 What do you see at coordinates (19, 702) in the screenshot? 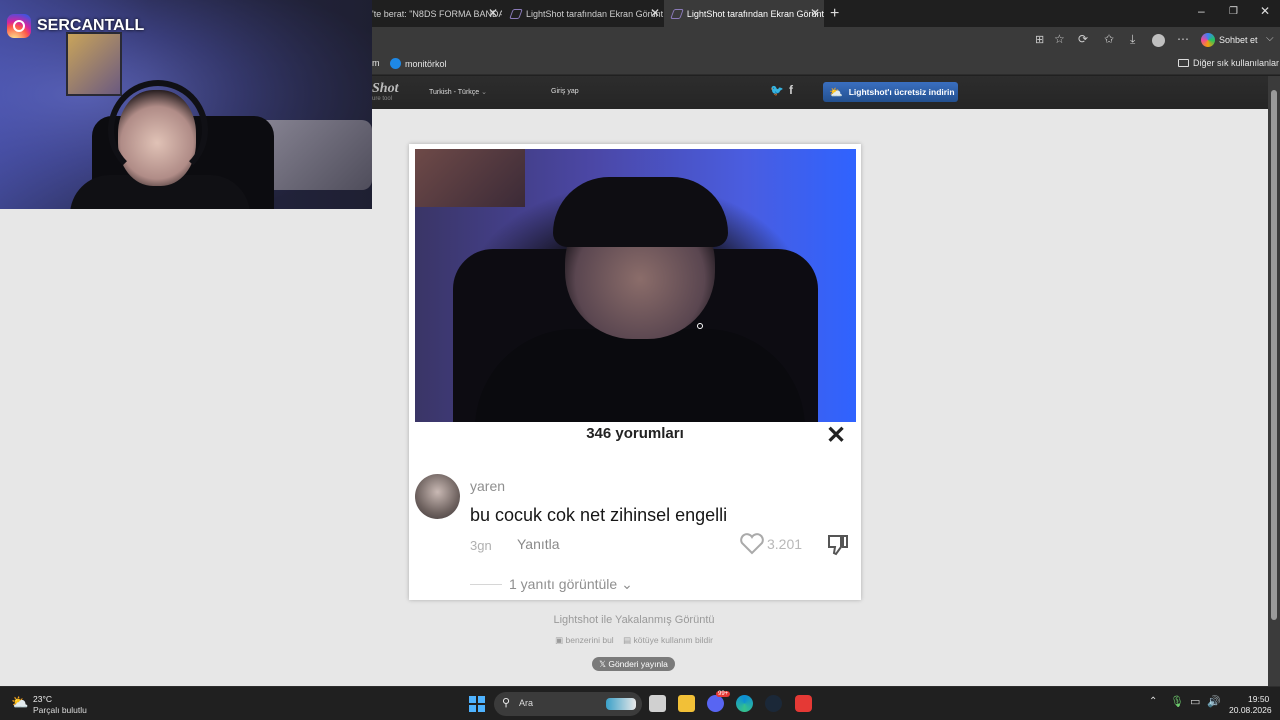
I see `weather-icon: ⛅` at bounding box center [19, 702].